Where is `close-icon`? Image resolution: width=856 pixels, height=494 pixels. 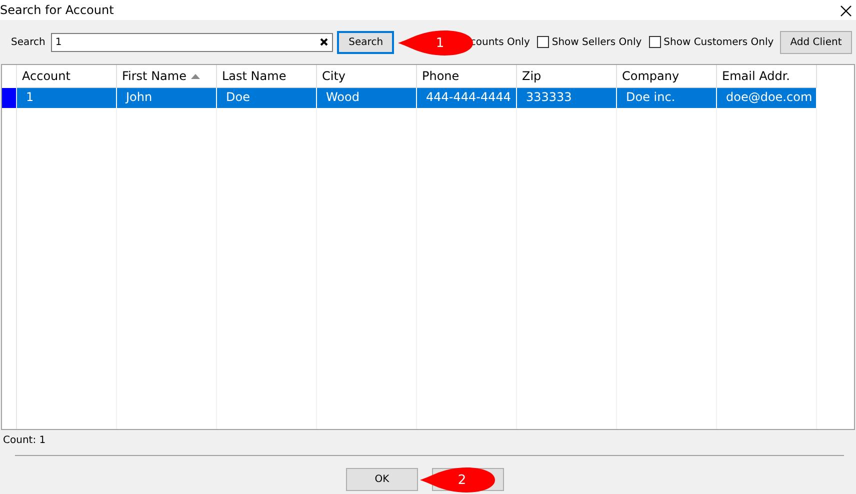
close-icon is located at coordinates (846, 11).